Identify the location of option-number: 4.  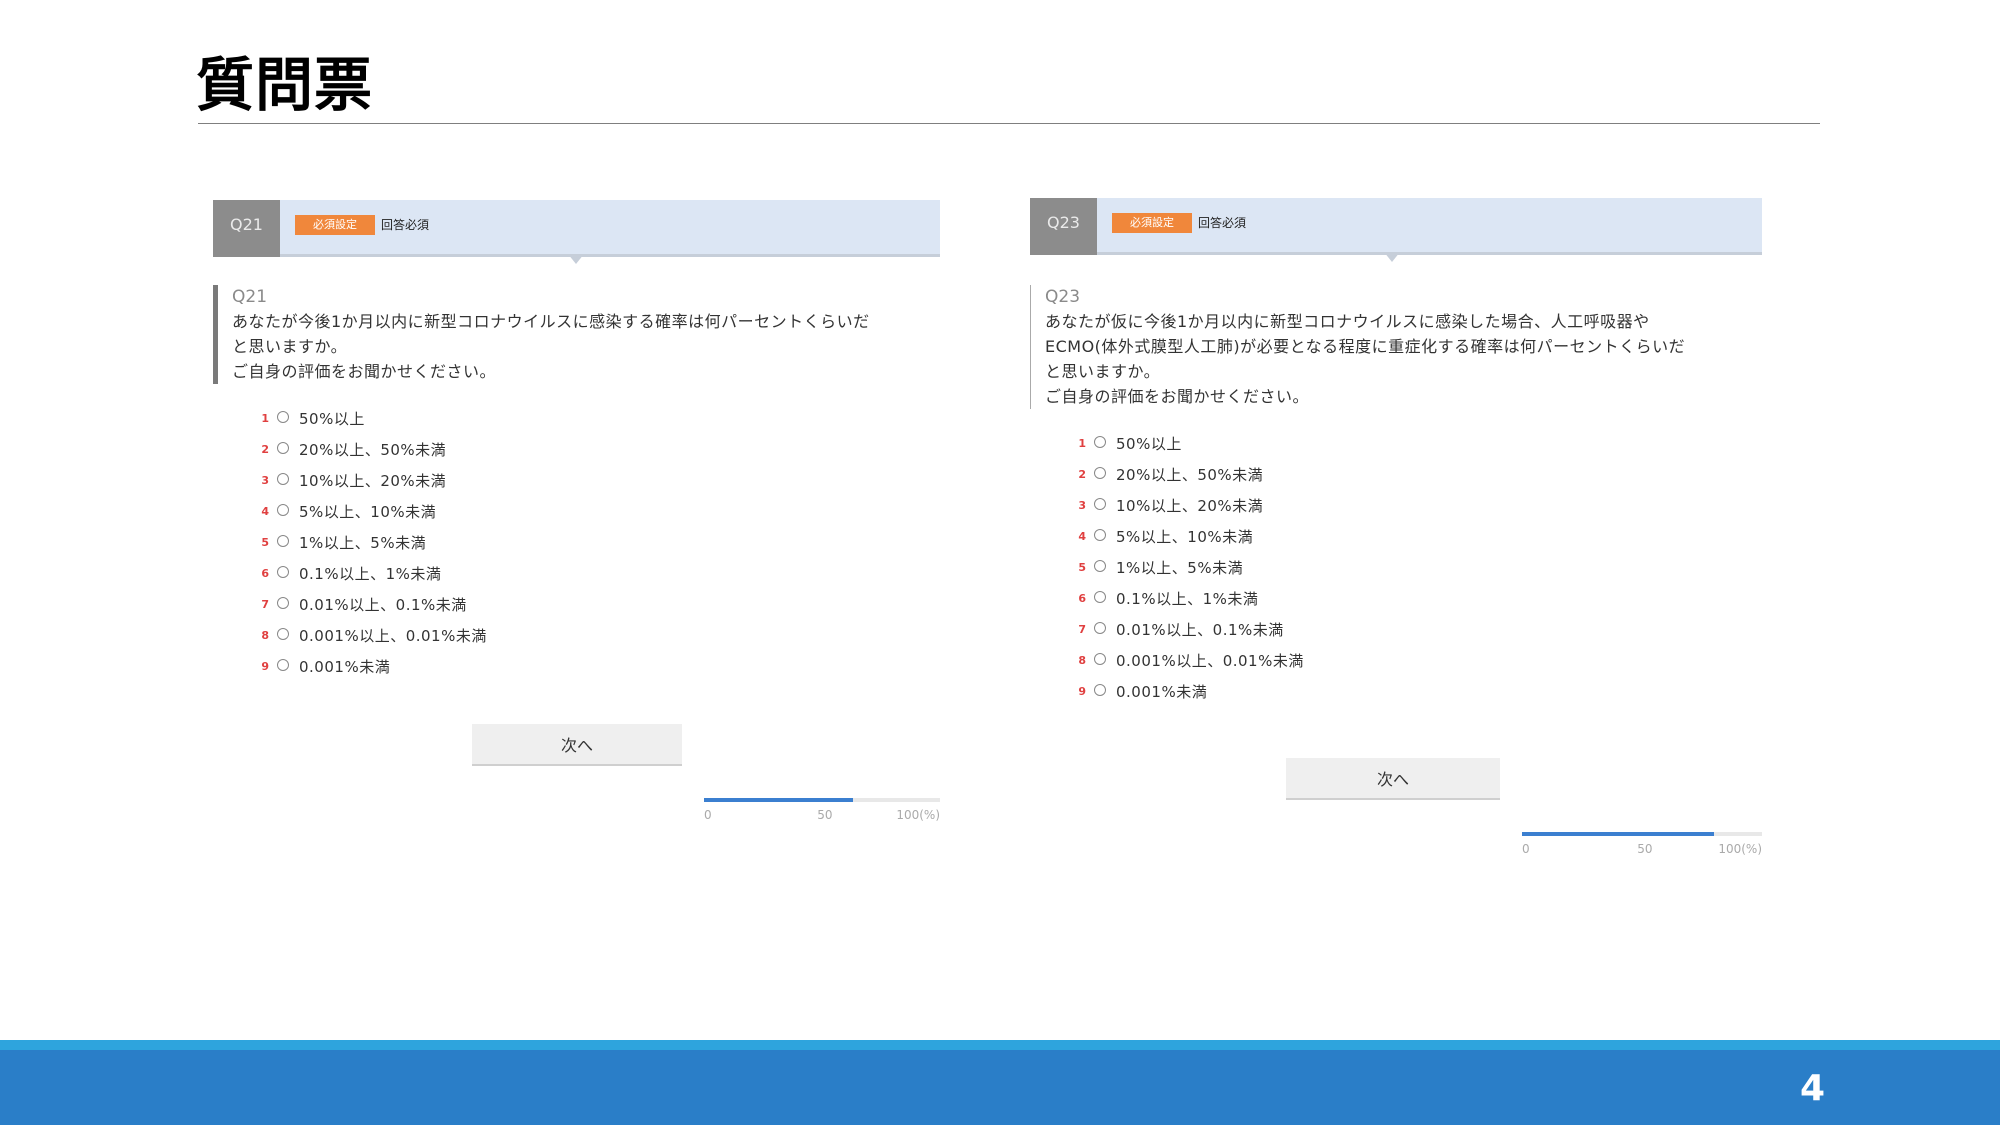
(1082, 536).